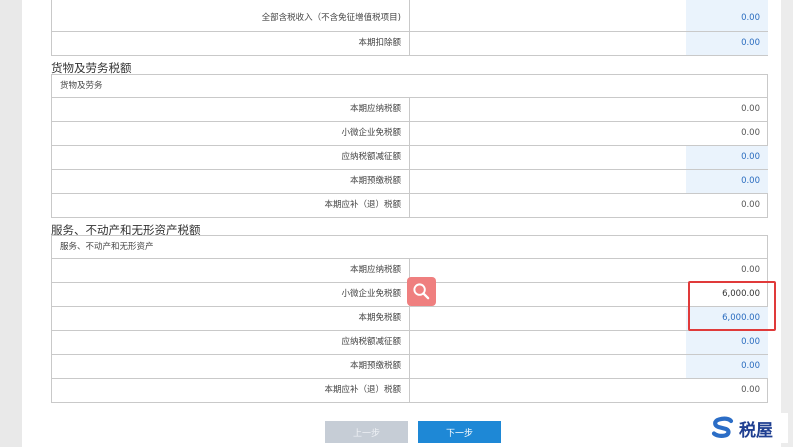 The height and width of the screenshot is (447, 793). What do you see at coordinates (750, 270) in the screenshot?
I see `services-payable-value: 0.00` at bounding box center [750, 270].